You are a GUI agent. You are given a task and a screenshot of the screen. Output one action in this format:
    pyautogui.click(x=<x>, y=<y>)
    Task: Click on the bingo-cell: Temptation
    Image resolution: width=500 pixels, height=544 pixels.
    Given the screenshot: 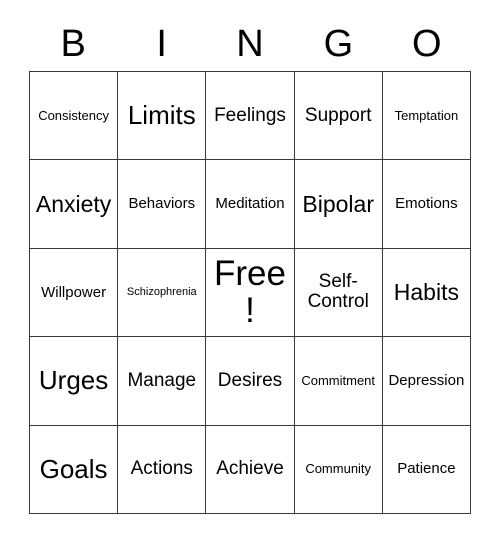 What is the action you would take?
    pyautogui.click(x=426, y=116)
    